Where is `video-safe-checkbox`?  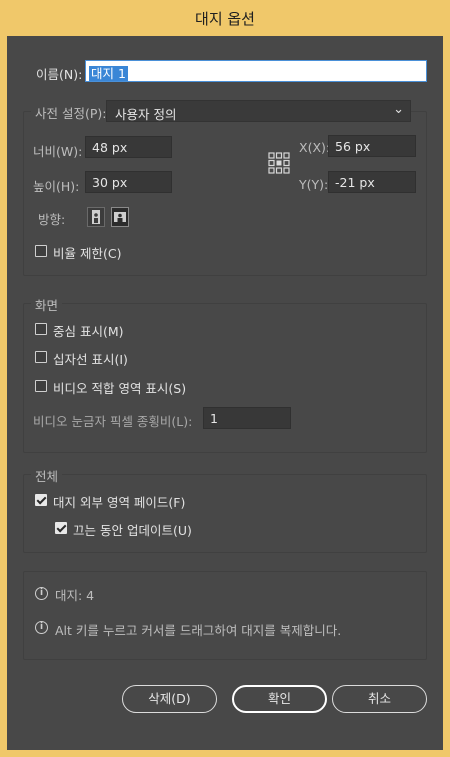 video-safe-checkbox is located at coordinates (41, 386).